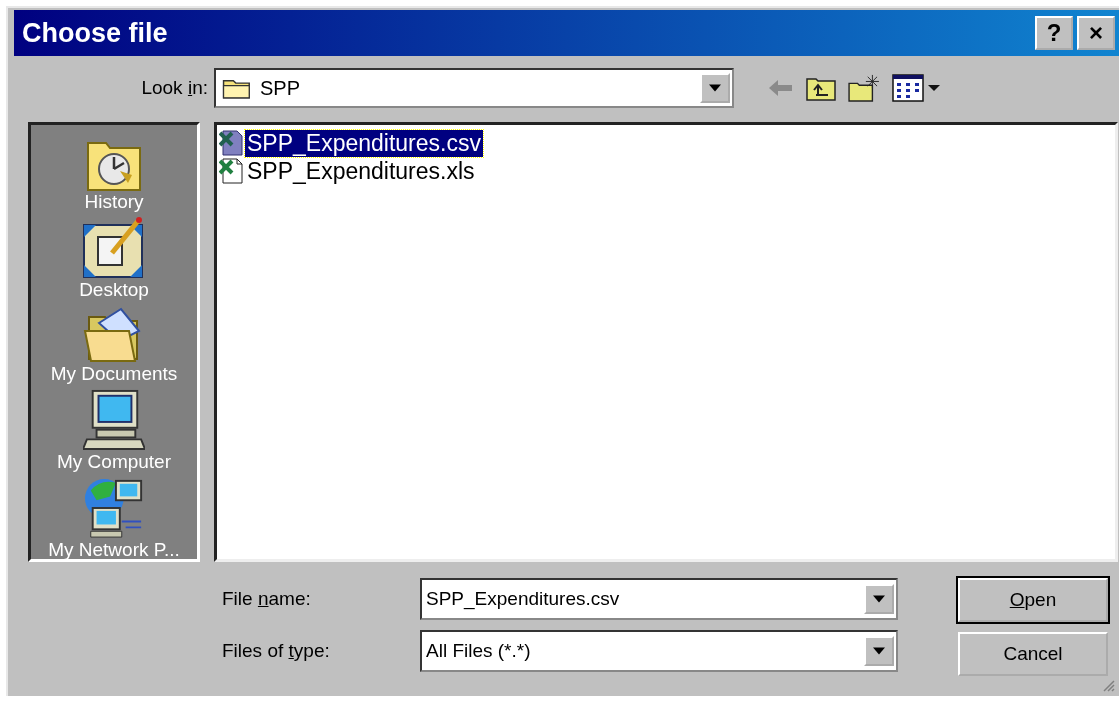 This screenshot has width=1119, height=702. Describe the element at coordinates (276, 651) in the screenshot. I see `file-type-label: Files of type:` at that location.